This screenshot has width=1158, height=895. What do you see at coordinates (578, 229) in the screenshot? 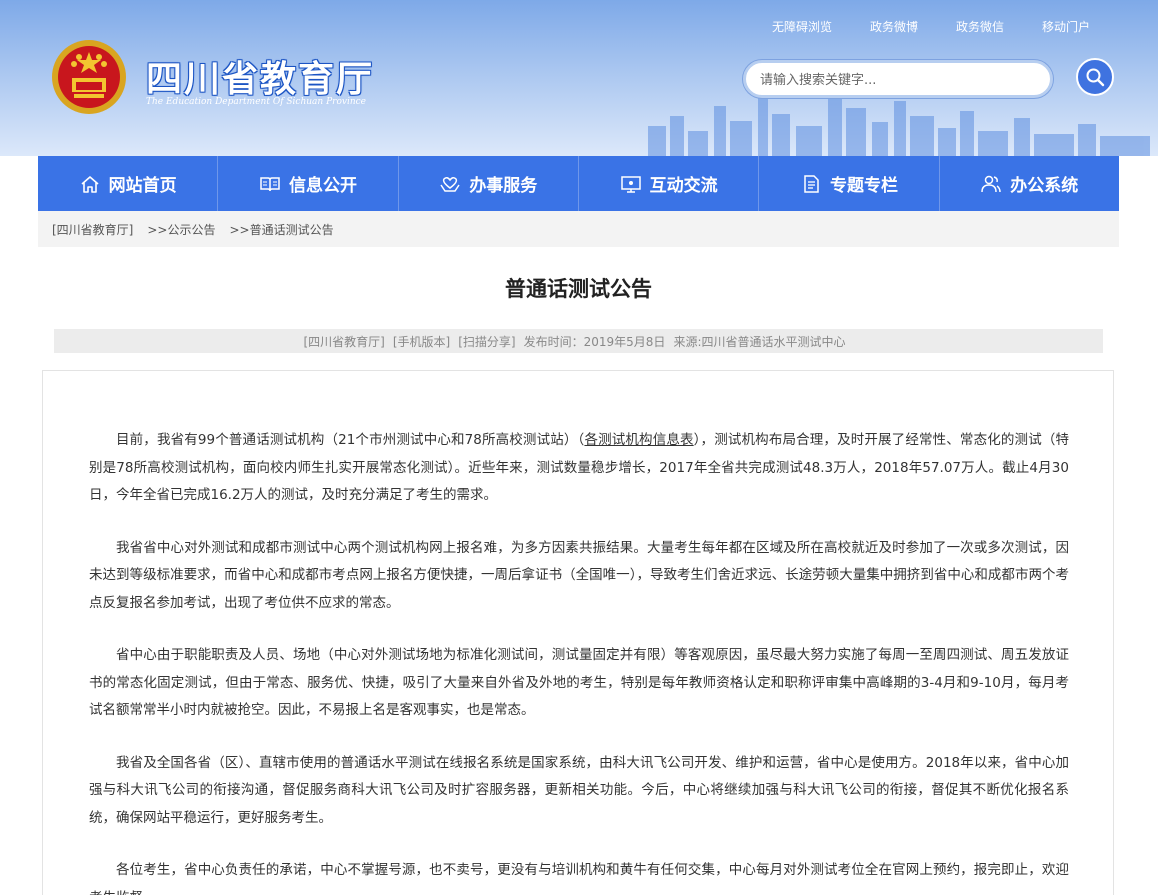
I see `breadcrumb: [四川省教育厅] >>公示公告 >>普通话测试公告` at bounding box center [578, 229].